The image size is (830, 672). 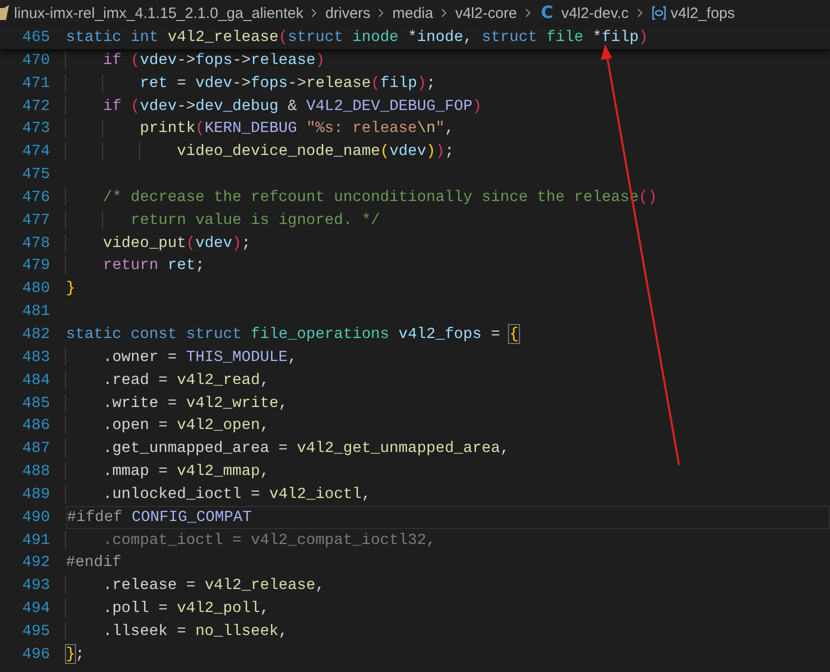 What do you see at coordinates (36, 471) in the screenshot?
I see `line-number: 488` at bounding box center [36, 471].